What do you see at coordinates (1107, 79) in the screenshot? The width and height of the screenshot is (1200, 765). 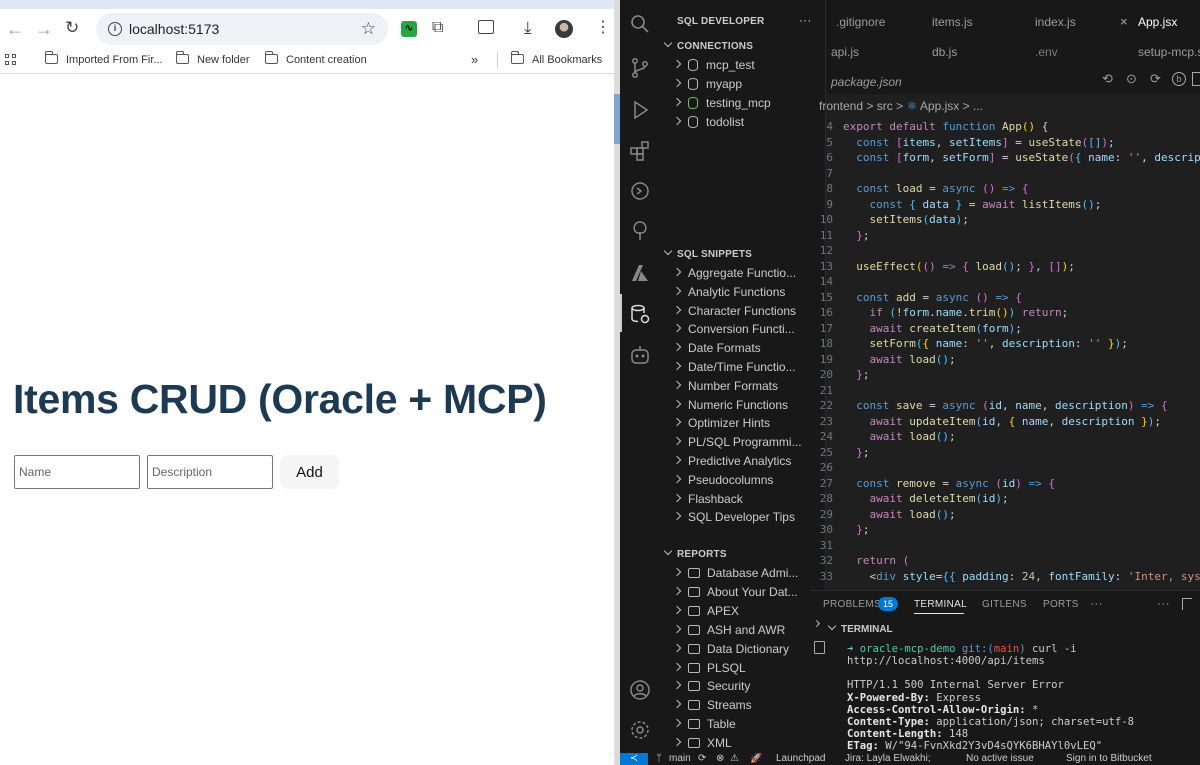 I see `git-compare-icon: ⟲` at bounding box center [1107, 79].